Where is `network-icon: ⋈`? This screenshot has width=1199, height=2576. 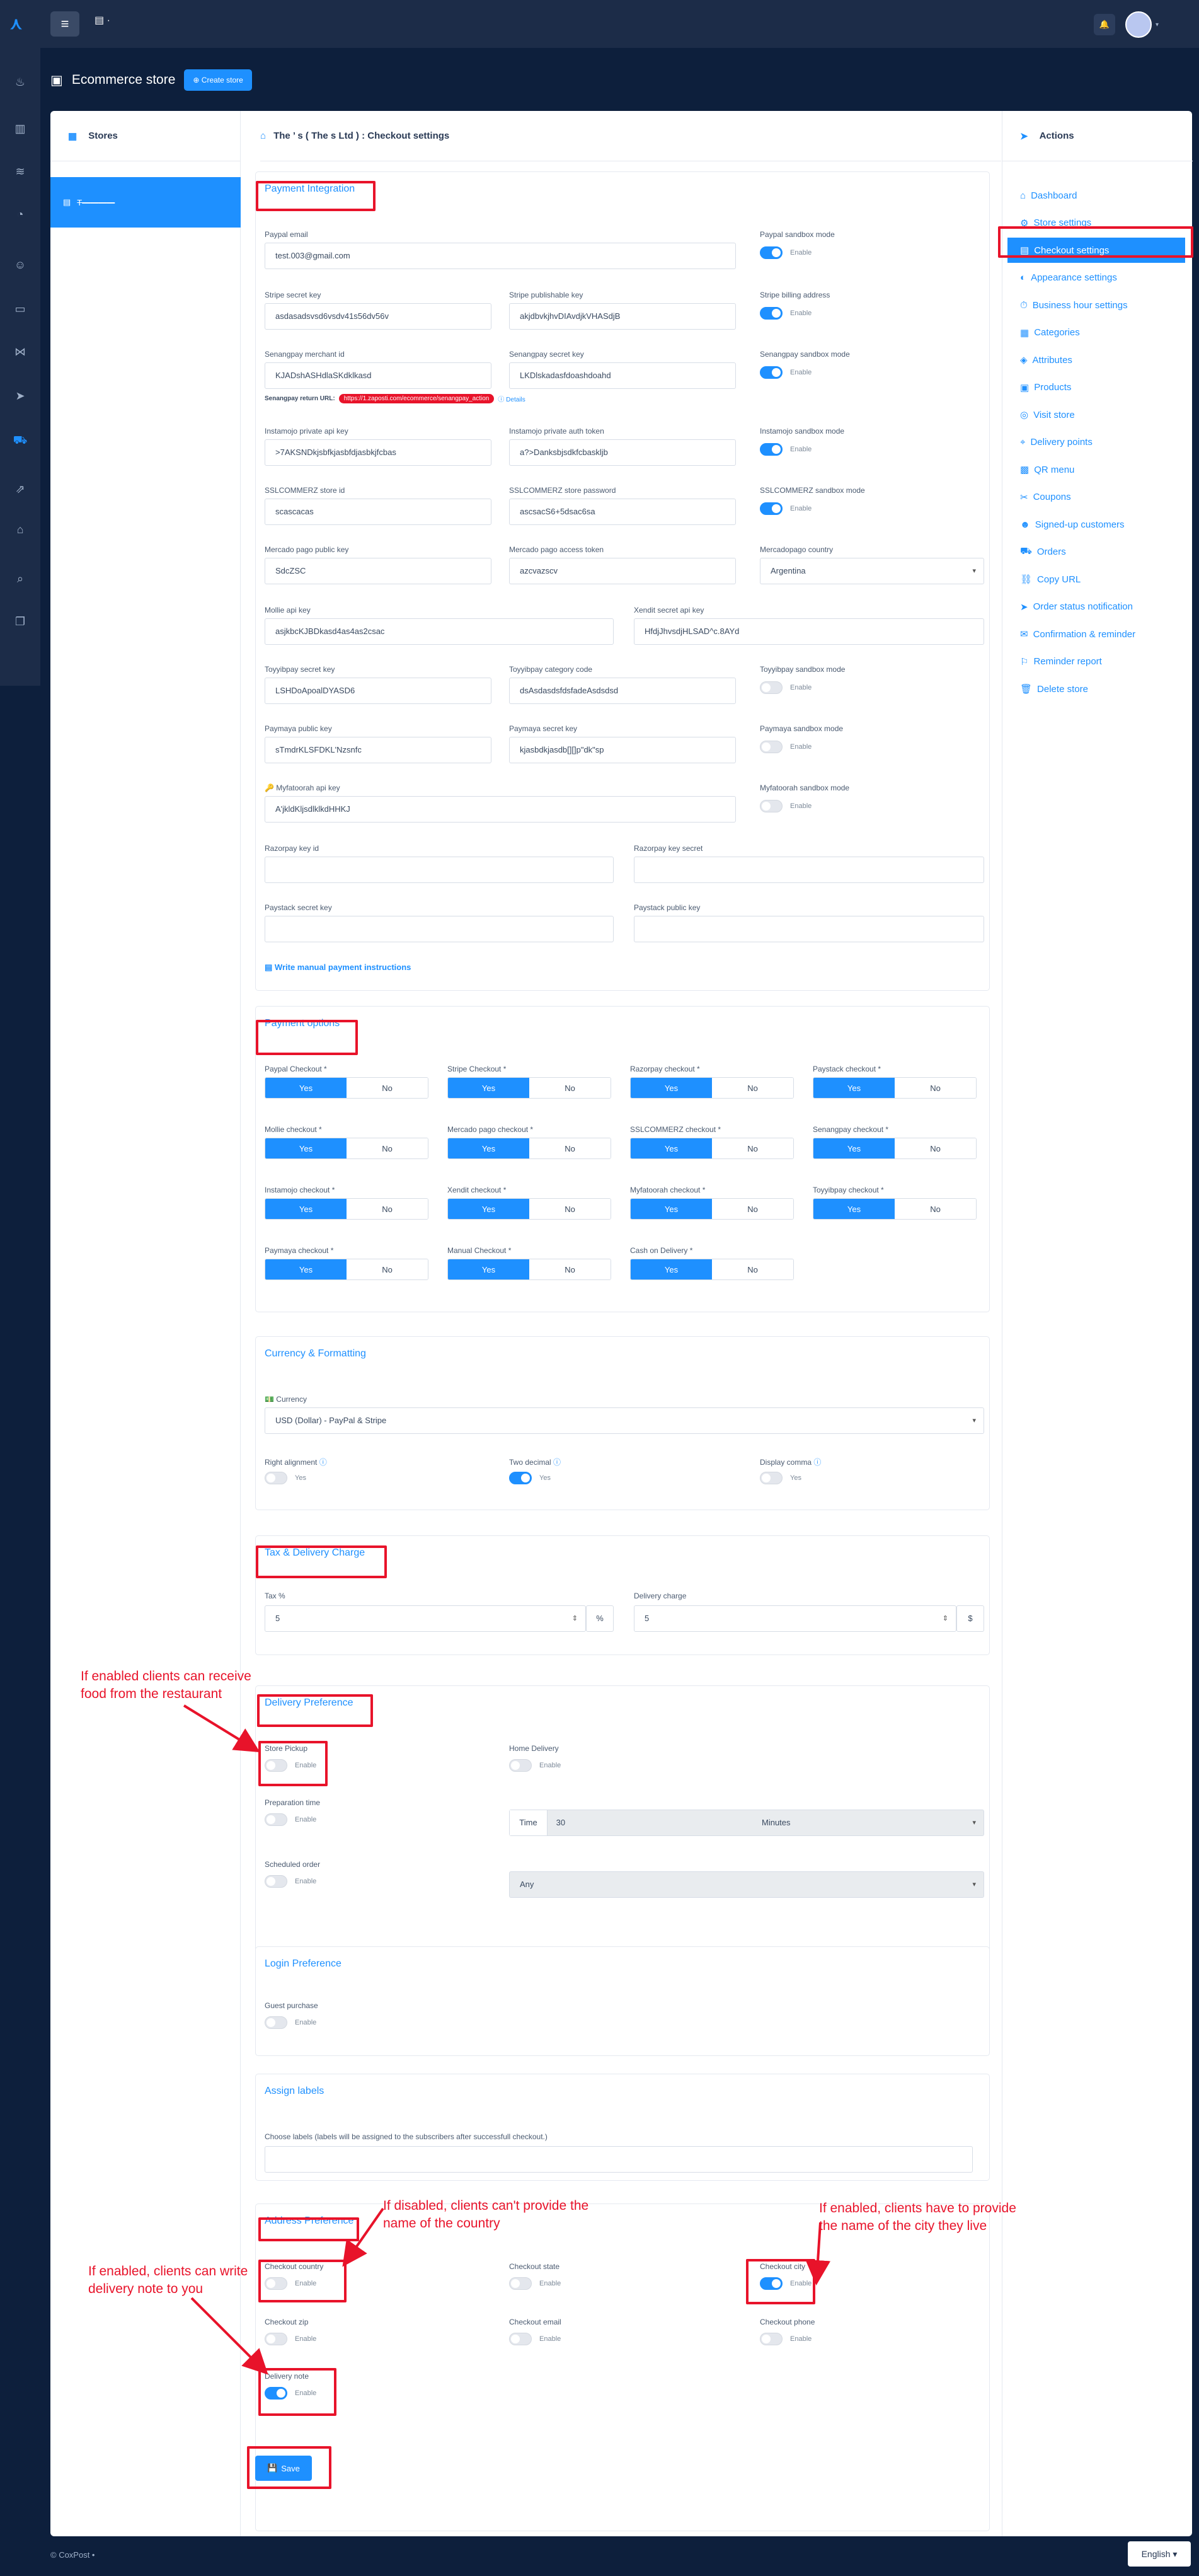 network-icon: ⋈ is located at coordinates (20, 351).